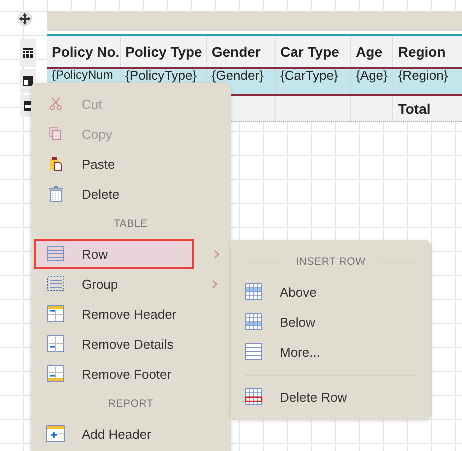 The image size is (462, 451). Describe the element at coordinates (131, 404) in the screenshot. I see `section-label: REPORT` at that location.